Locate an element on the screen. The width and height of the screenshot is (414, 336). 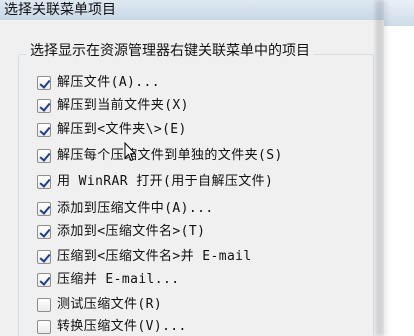
option-label: 压缩到<压缩文件名>并 E-mail is located at coordinates (154, 256).